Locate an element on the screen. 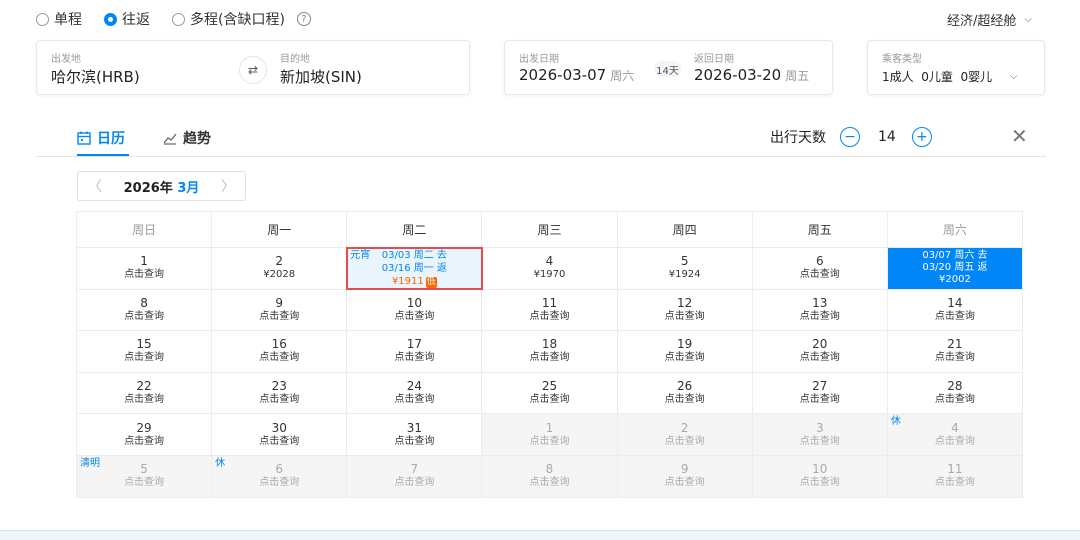 This screenshot has width=1080, height=540. calendar-day: 24 点击查询 is located at coordinates (414, 393).